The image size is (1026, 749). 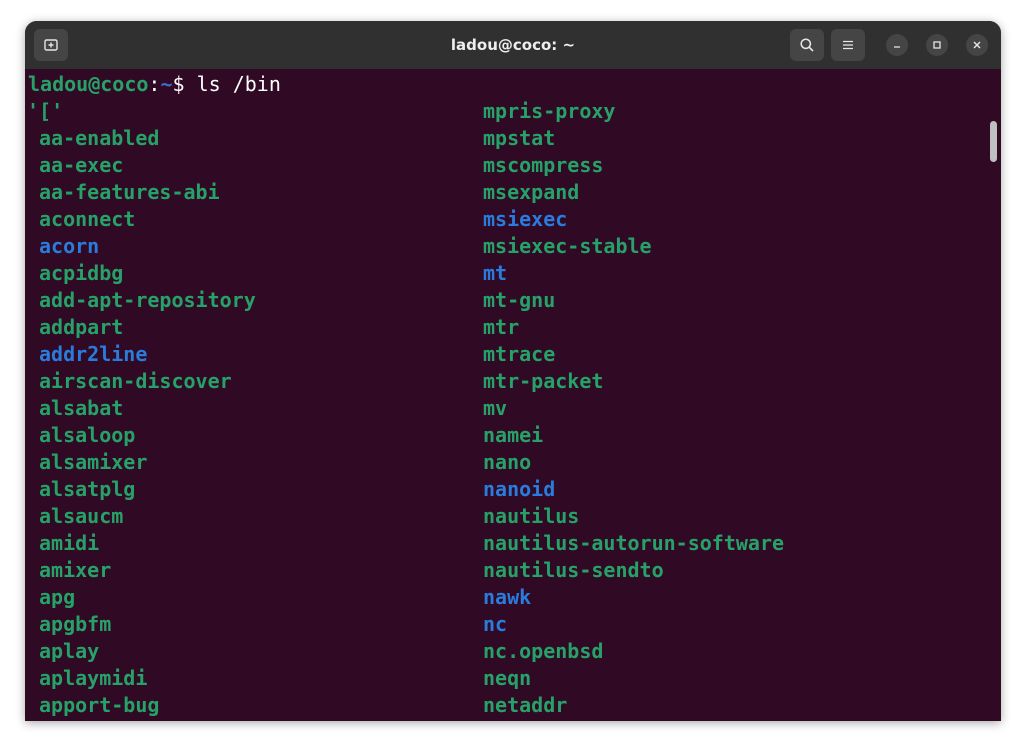 What do you see at coordinates (525, 219) in the screenshot?
I see `file-entry: msiexec` at bounding box center [525, 219].